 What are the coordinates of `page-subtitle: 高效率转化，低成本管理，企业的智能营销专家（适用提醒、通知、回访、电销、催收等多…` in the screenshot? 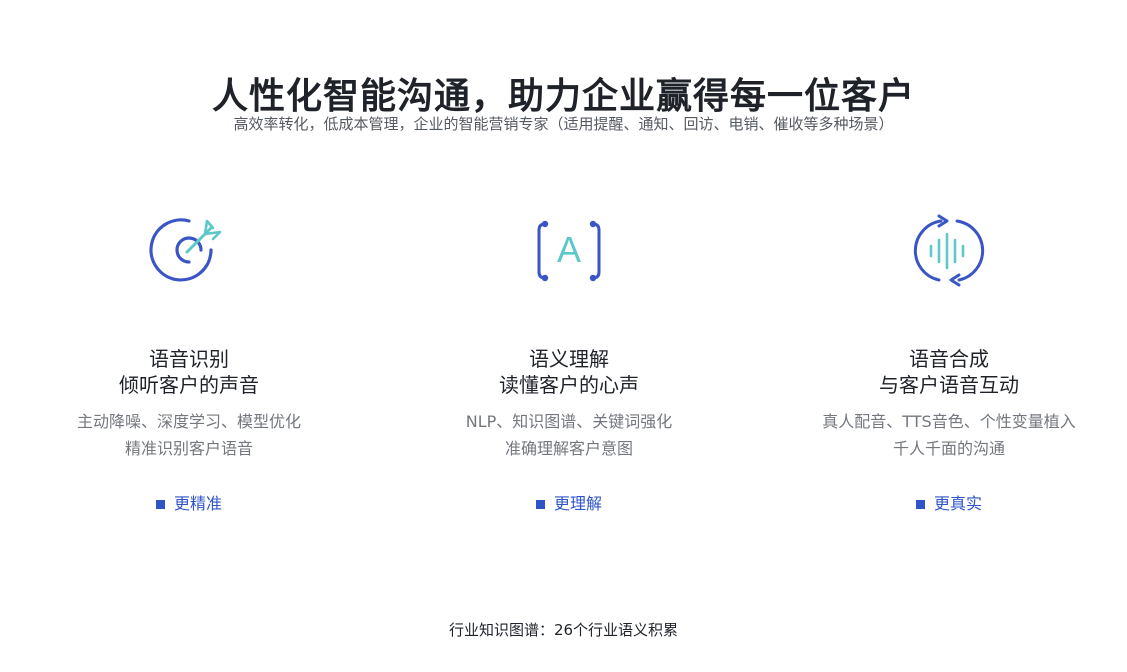 It's located at (563, 124).